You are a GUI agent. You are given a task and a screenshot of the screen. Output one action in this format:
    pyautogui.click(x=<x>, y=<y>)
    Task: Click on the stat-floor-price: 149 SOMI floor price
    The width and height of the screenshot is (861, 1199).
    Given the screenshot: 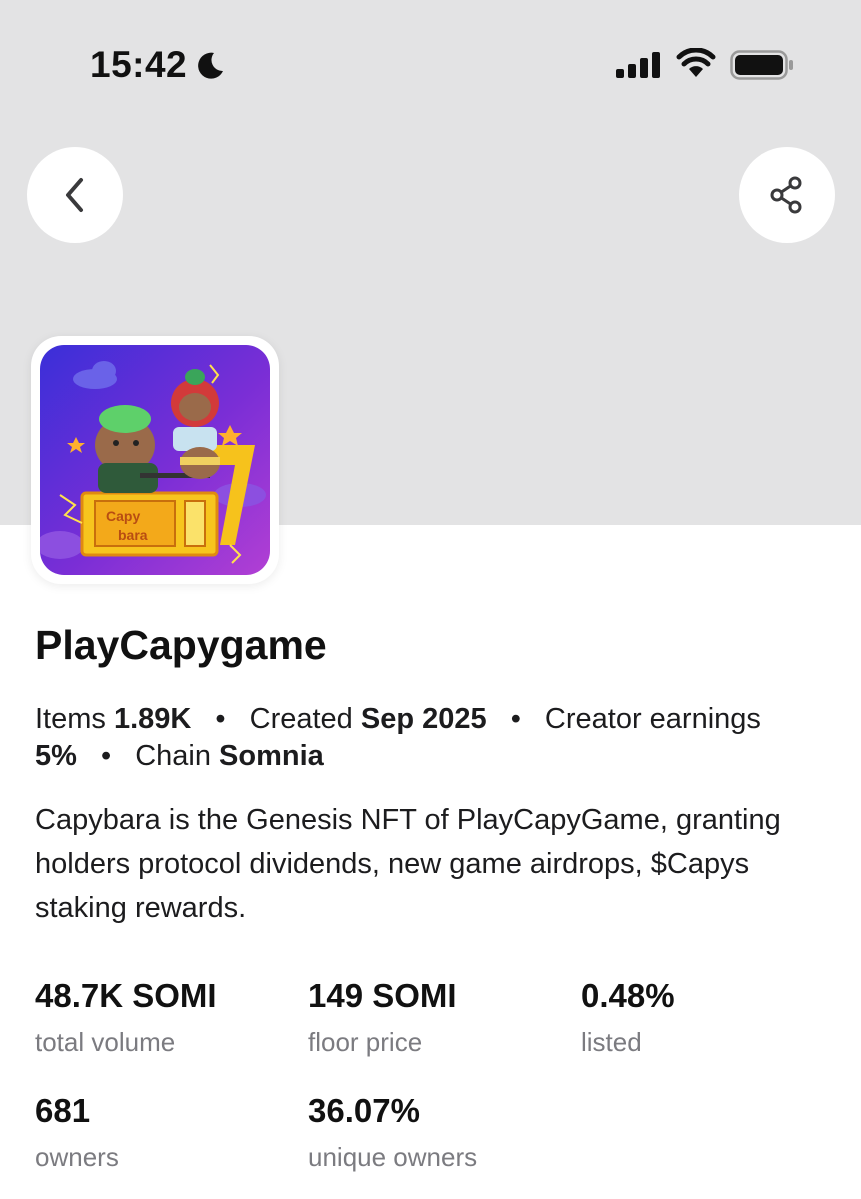 What is the action you would take?
    pyautogui.click(x=382, y=1017)
    